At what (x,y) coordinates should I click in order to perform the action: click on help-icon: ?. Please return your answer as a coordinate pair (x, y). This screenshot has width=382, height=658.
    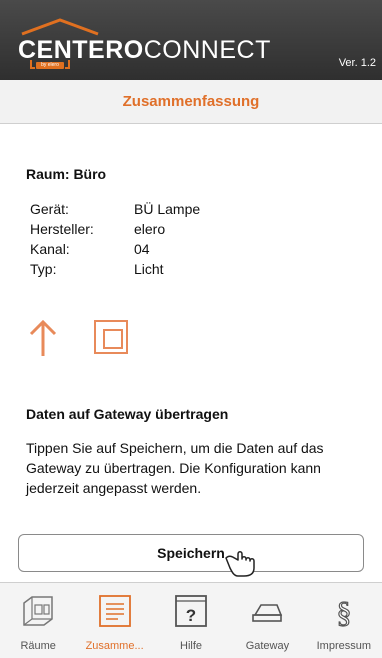
    Looking at the image, I should click on (191, 611).